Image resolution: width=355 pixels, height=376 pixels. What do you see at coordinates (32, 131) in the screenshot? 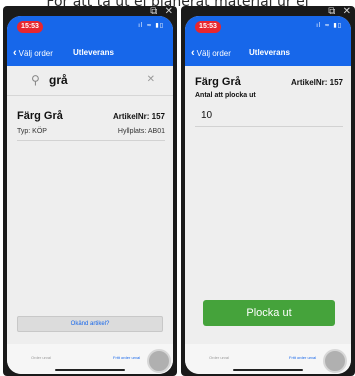
I see `item-type: Typ: KÖP` at bounding box center [32, 131].